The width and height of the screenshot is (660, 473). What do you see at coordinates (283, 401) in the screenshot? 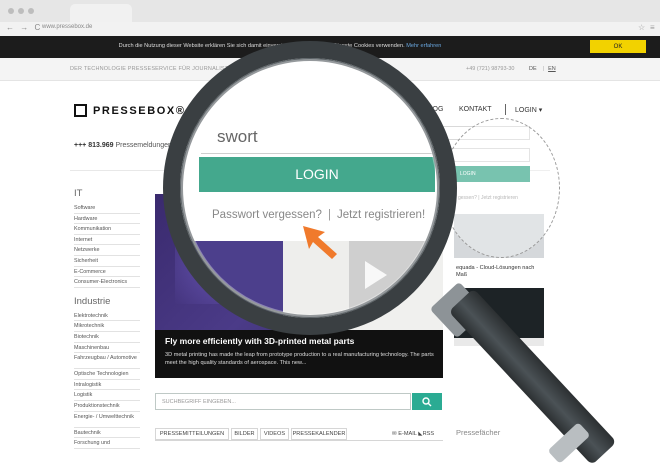
I see `search-input` at bounding box center [283, 401].